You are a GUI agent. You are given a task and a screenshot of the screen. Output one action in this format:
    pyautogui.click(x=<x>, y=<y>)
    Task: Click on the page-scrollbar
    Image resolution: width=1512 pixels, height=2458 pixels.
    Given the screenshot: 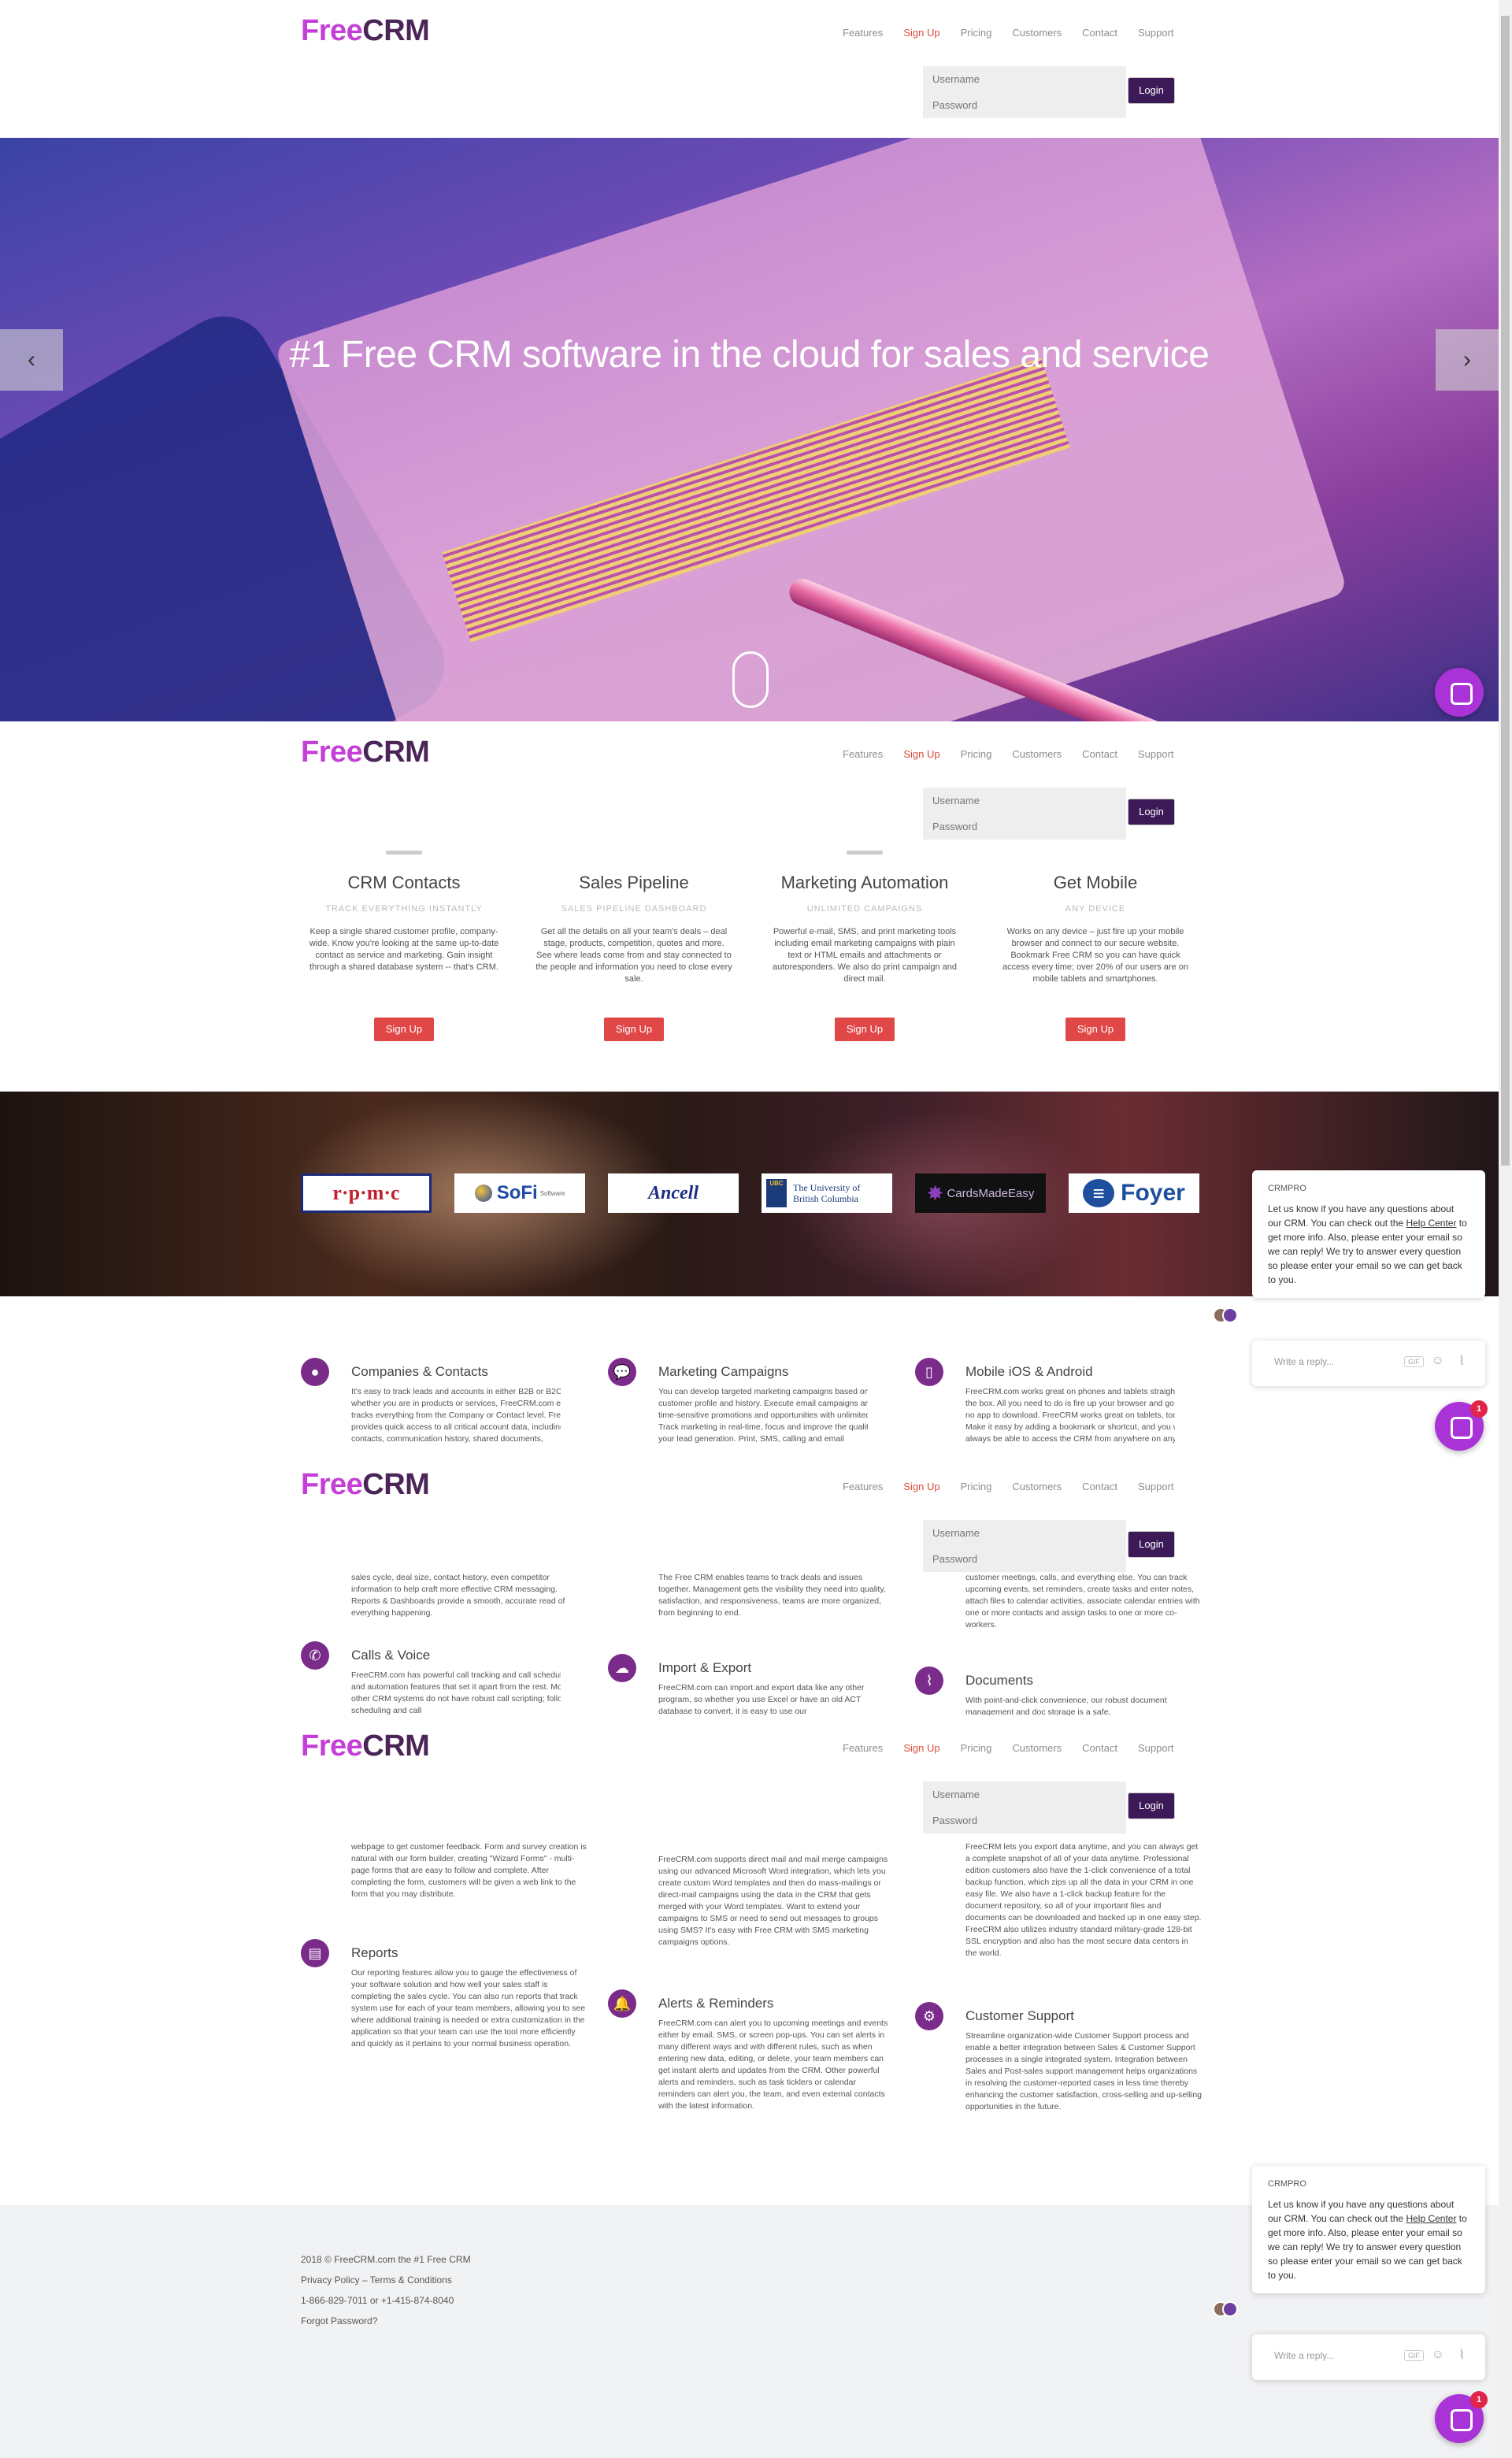 What is the action you would take?
    pyautogui.click(x=1505, y=1229)
    